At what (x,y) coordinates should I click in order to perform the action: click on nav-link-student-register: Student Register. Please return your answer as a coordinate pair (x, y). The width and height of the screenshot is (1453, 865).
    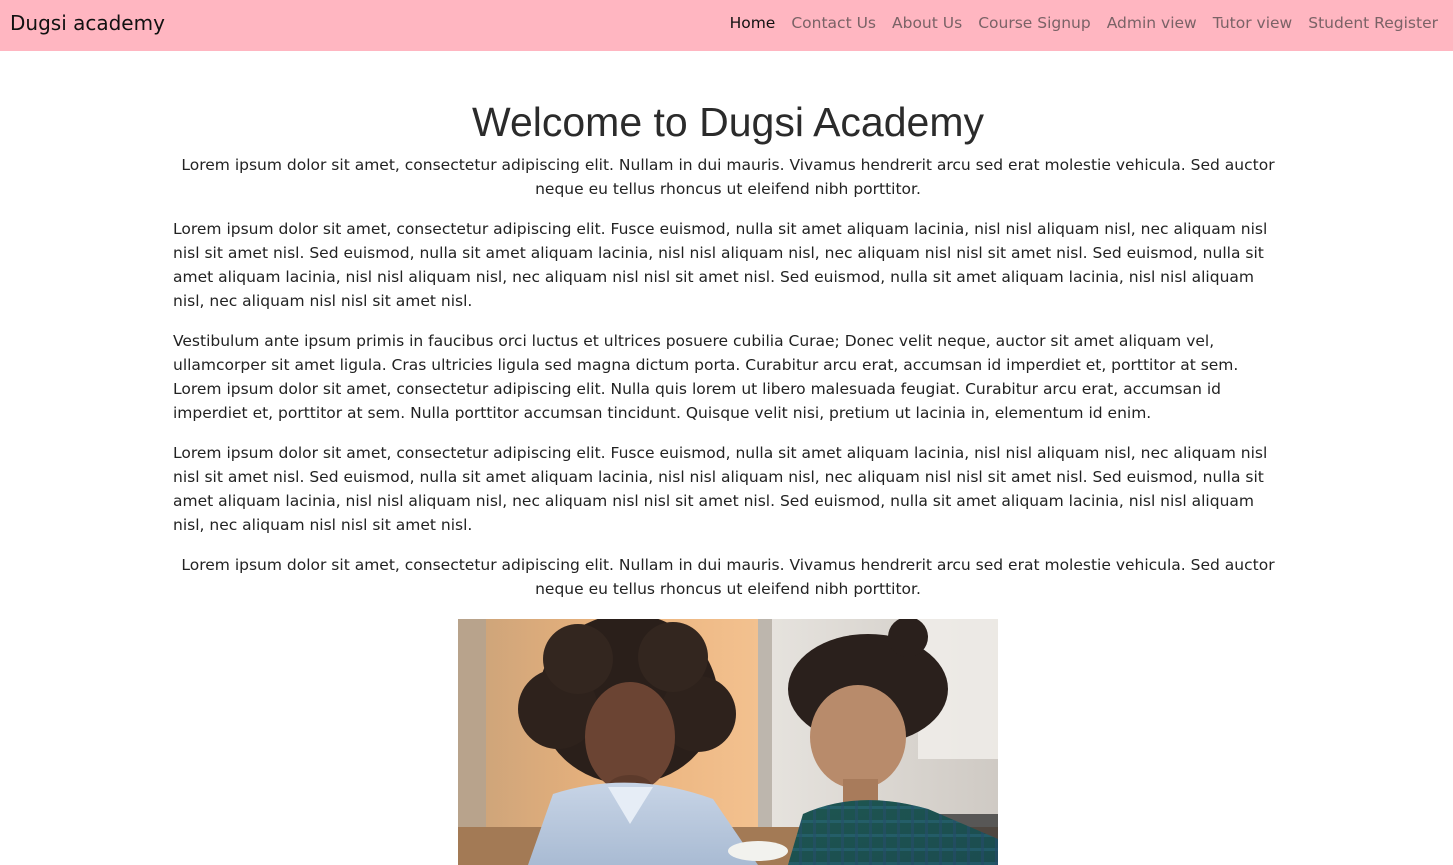
    Looking at the image, I should click on (1373, 23).